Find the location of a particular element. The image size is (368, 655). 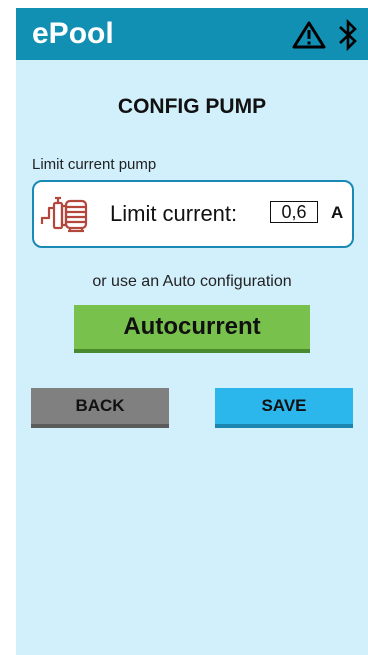

limit-current-input is located at coordinates (294, 212).